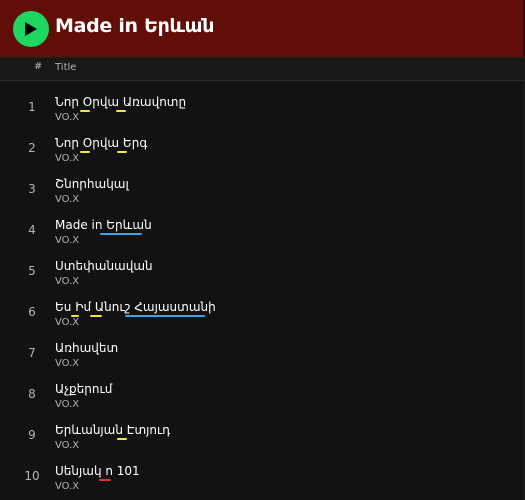 This screenshot has height=500, width=525. I want to click on track-row: 2 Նոր Օրվա Երգ VO.X, so click(262, 151).